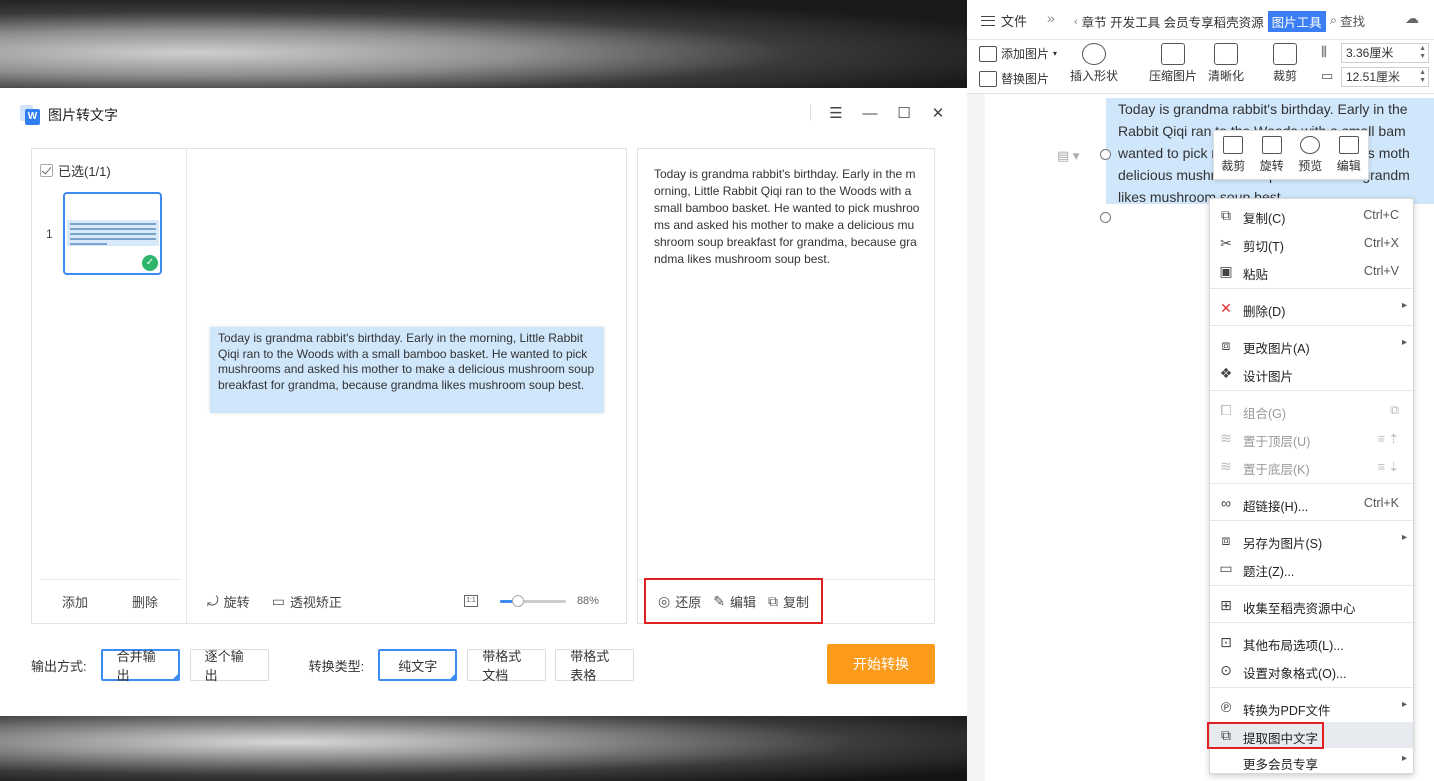  I want to click on layers-icon: ≋, so click(1226, 466).